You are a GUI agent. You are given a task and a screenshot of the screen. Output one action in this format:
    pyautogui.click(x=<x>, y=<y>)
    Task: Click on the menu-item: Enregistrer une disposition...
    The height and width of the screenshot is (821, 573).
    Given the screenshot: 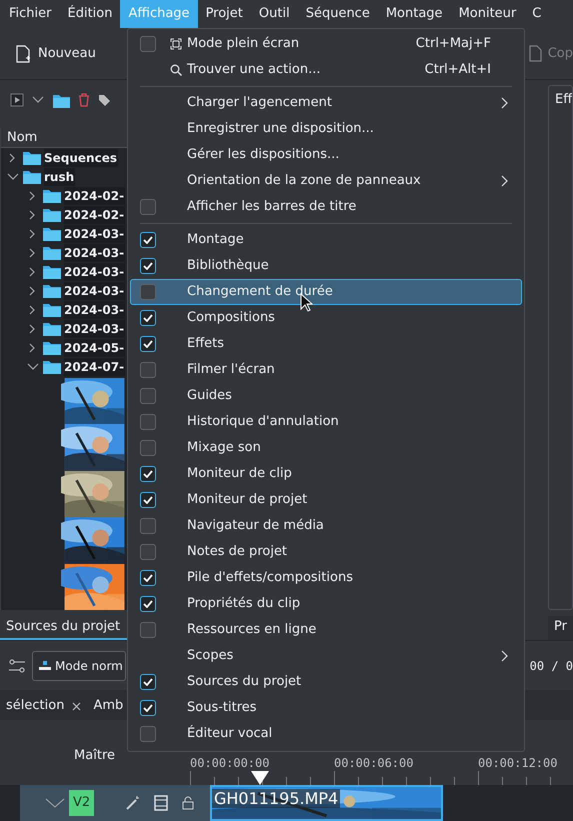 What is the action you would take?
    pyautogui.click(x=326, y=129)
    